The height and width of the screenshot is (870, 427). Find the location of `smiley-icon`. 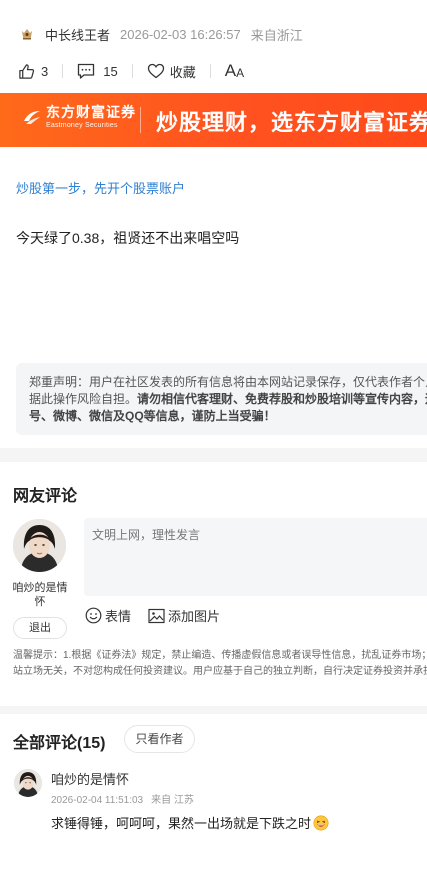

smiley-icon is located at coordinates (93, 615).